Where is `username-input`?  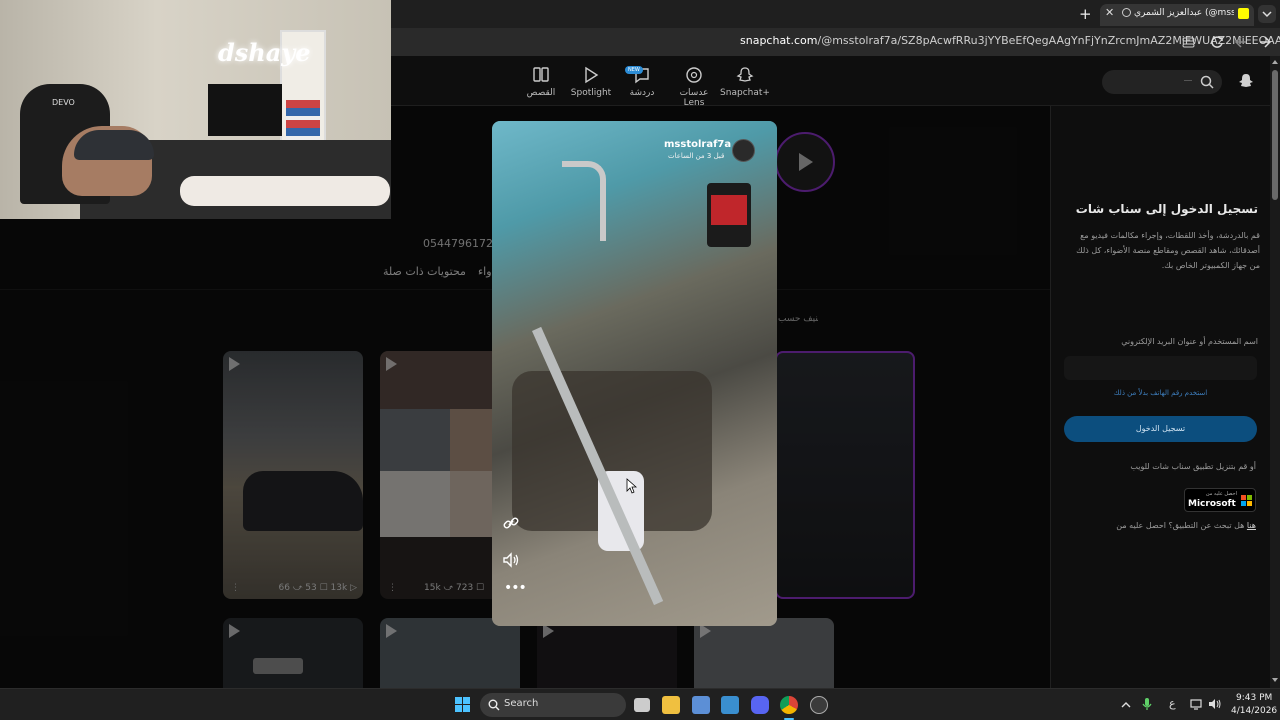 username-input is located at coordinates (1160, 368).